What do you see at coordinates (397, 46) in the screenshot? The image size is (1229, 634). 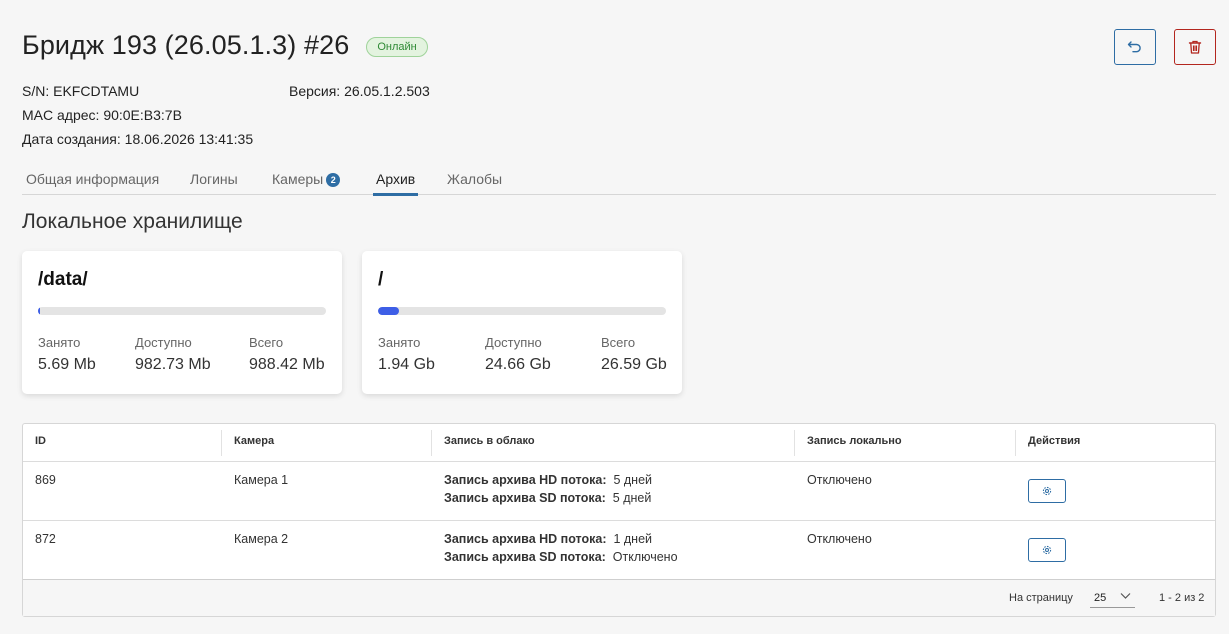 I see `status-badge: Онлайн` at bounding box center [397, 46].